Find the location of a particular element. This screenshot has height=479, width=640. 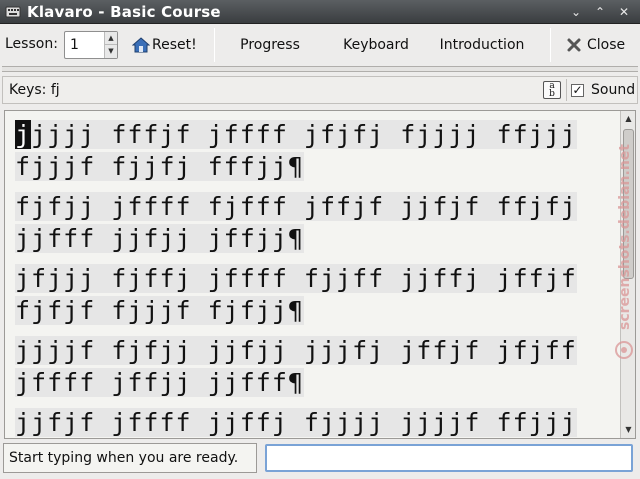

progress-button: Progress is located at coordinates (270, 45).